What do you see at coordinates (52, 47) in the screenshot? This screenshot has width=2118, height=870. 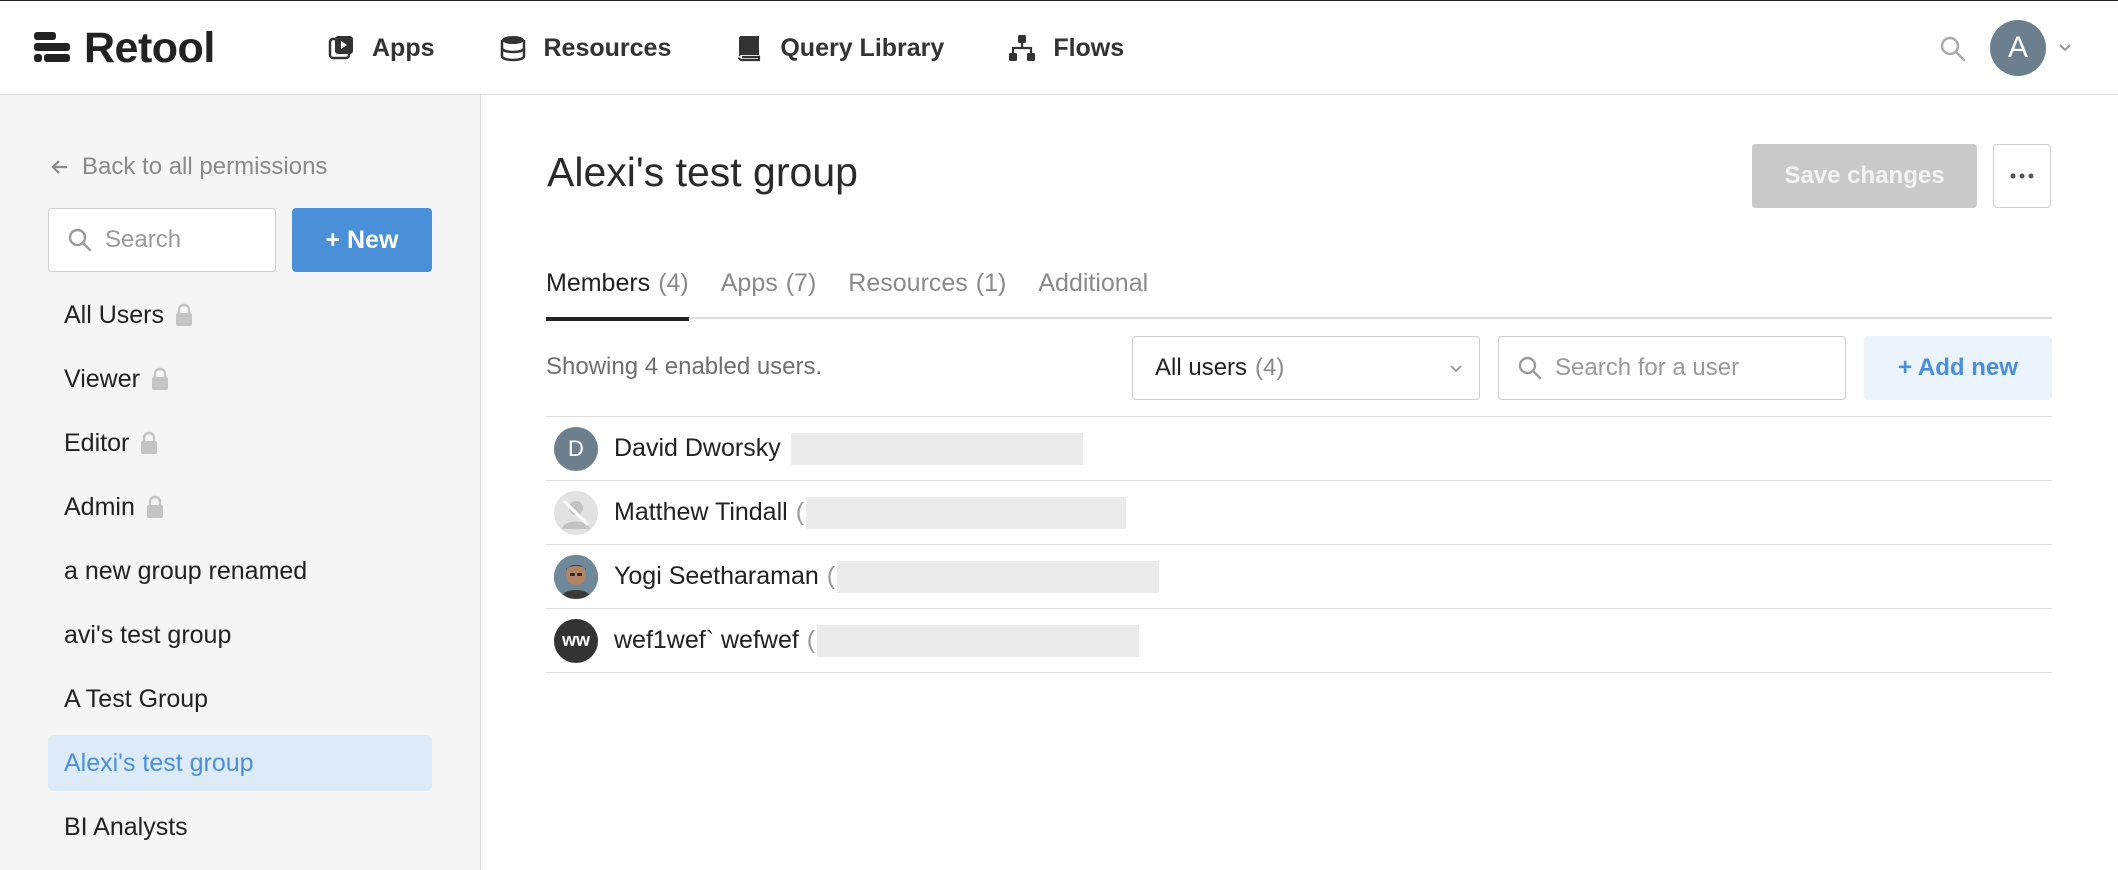 I see `retool-logo-icon` at bounding box center [52, 47].